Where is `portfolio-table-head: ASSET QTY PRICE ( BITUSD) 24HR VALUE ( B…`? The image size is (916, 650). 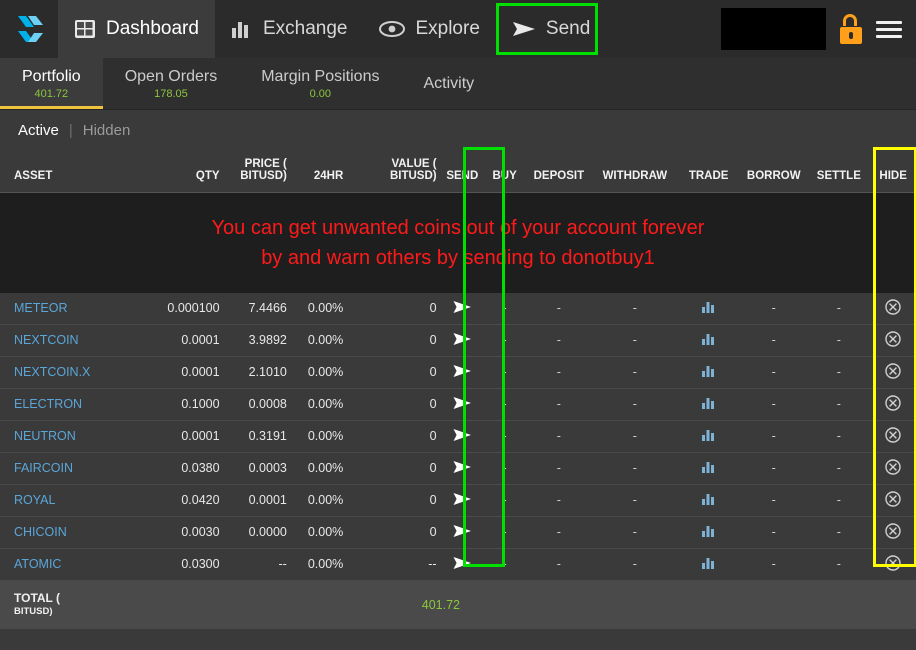 portfolio-table-head: ASSET QTY PRICE ( BITUSD) 24HR VALUE ( B… is located at coordinates (458, 171).